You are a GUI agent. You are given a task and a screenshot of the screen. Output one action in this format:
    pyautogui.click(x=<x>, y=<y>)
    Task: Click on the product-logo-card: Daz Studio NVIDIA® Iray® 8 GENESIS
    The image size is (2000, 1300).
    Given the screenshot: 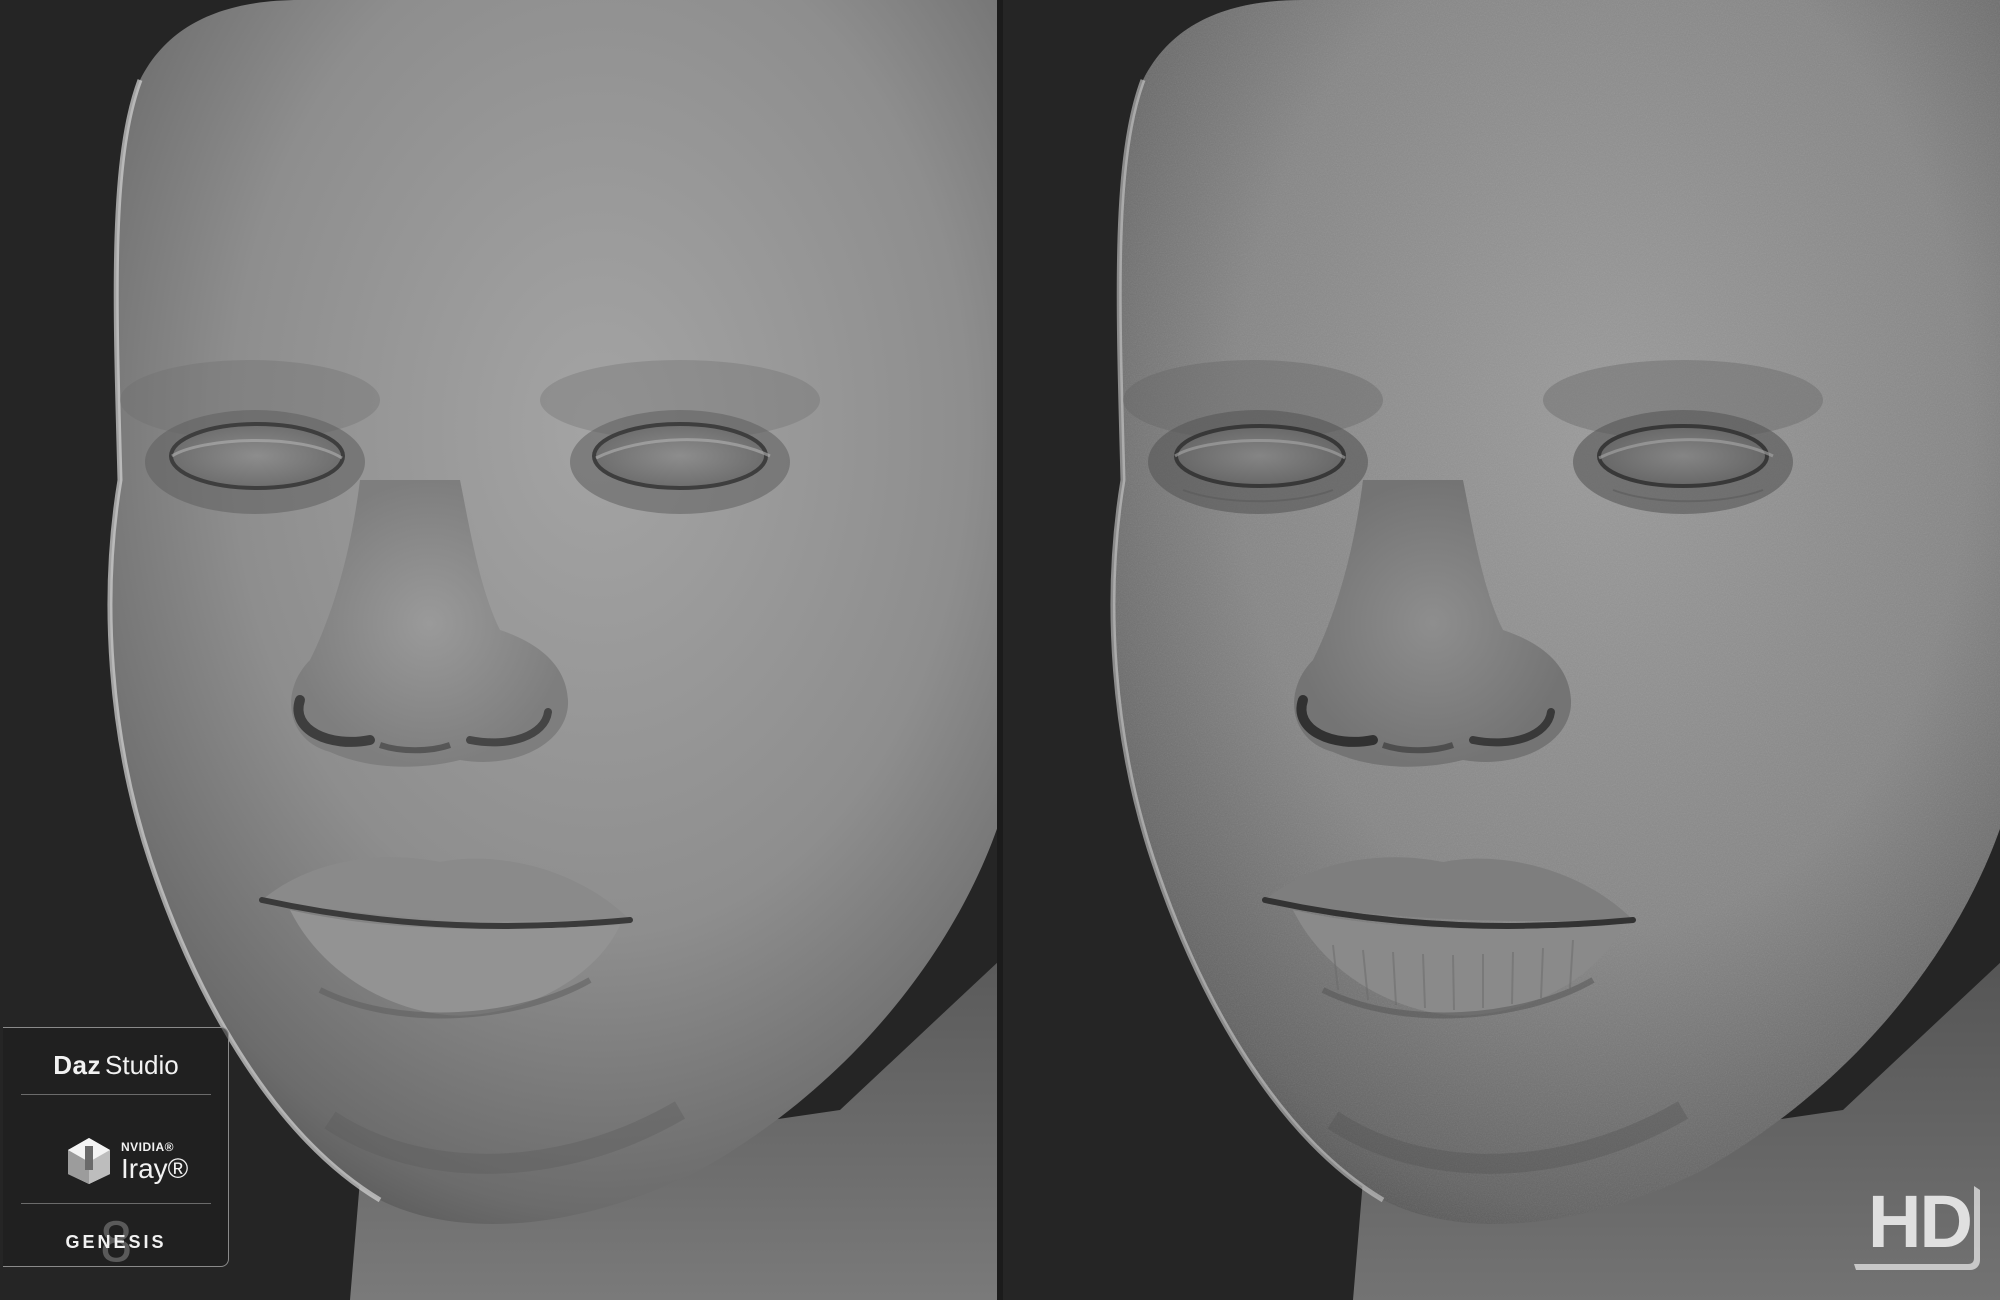 What is the action you would take?
    pyautogui.click(x=116, y=1148)
    